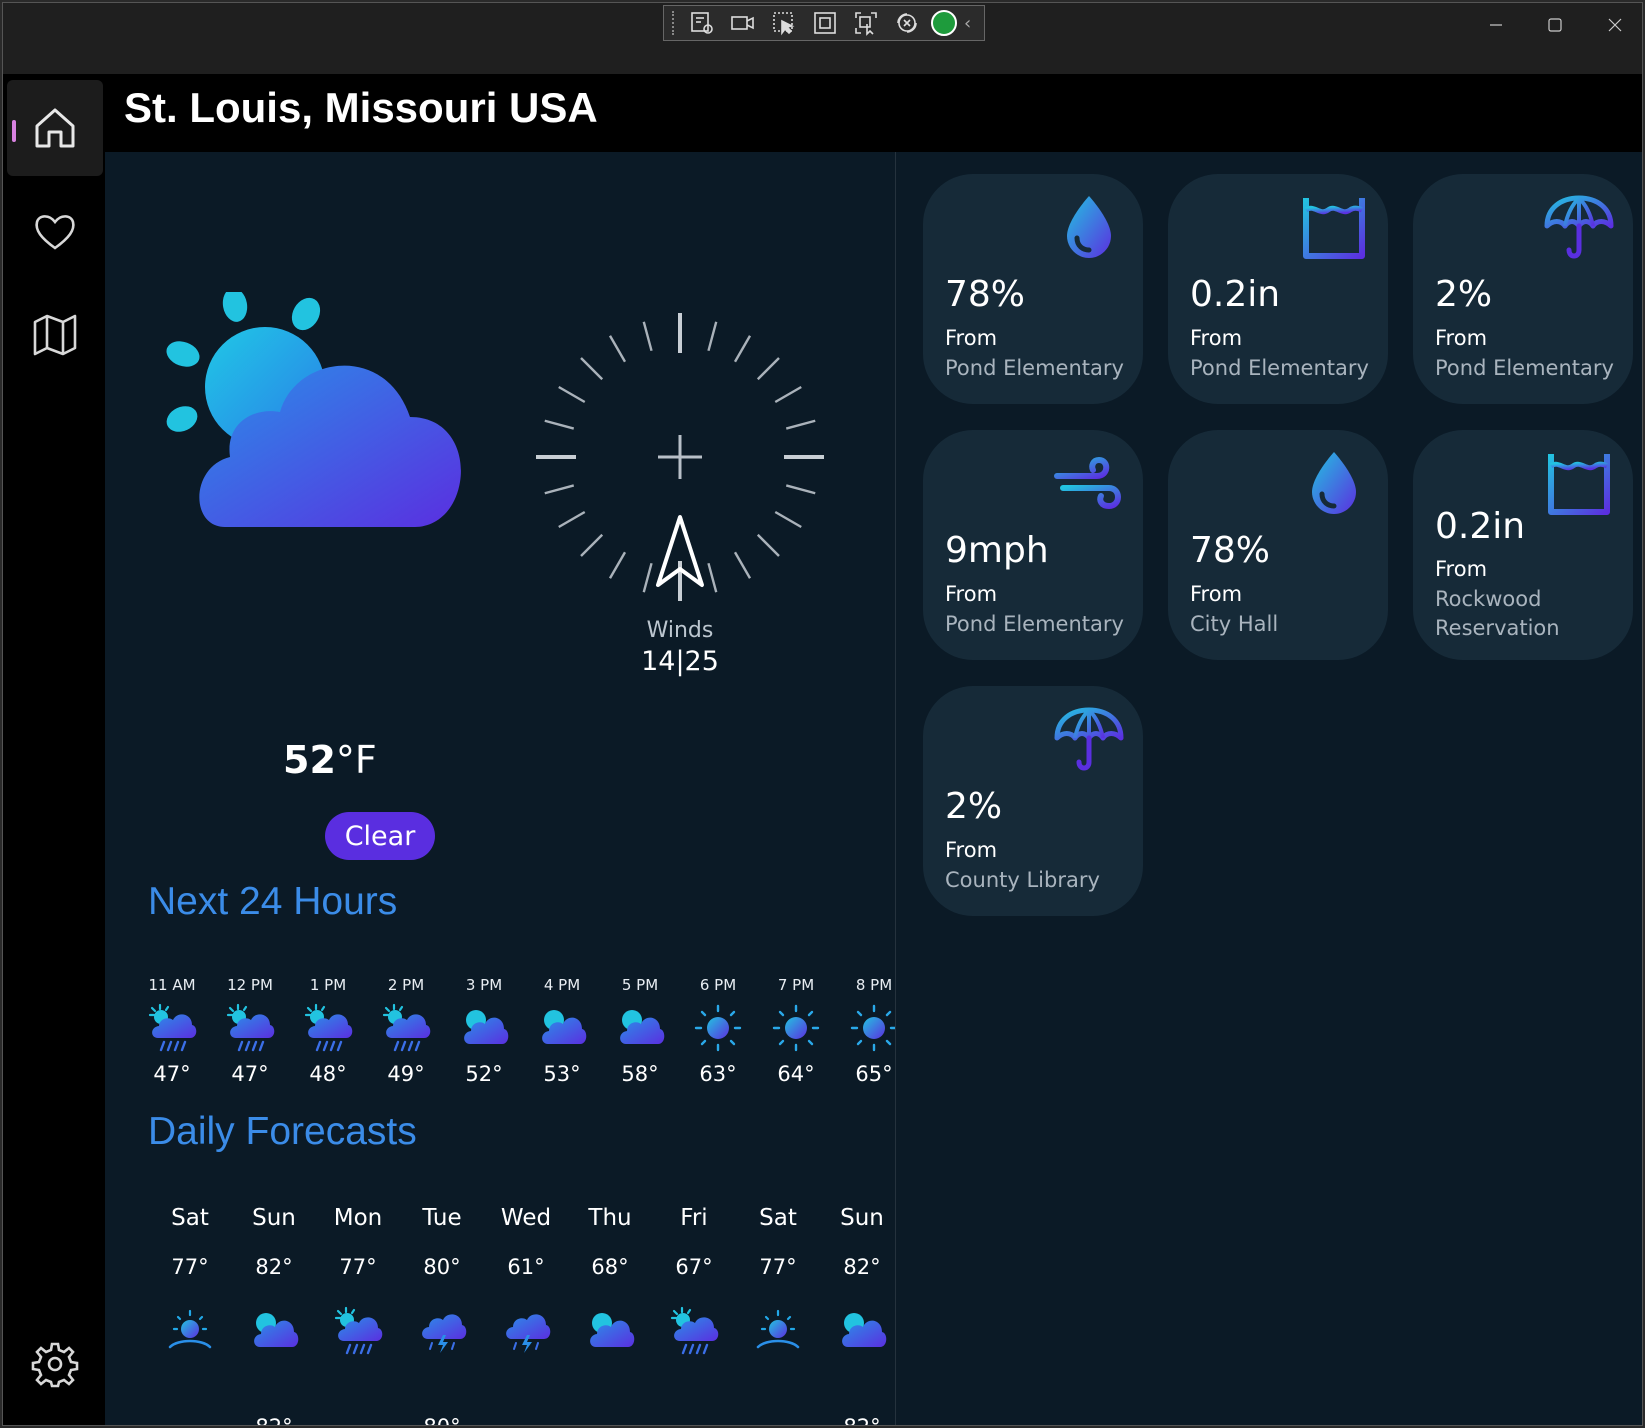  What do you see at coordinates (484, 1031) in the screenshot?
I see `hourly-item: 3 PM 52°` at bounding box center [484, 1031].